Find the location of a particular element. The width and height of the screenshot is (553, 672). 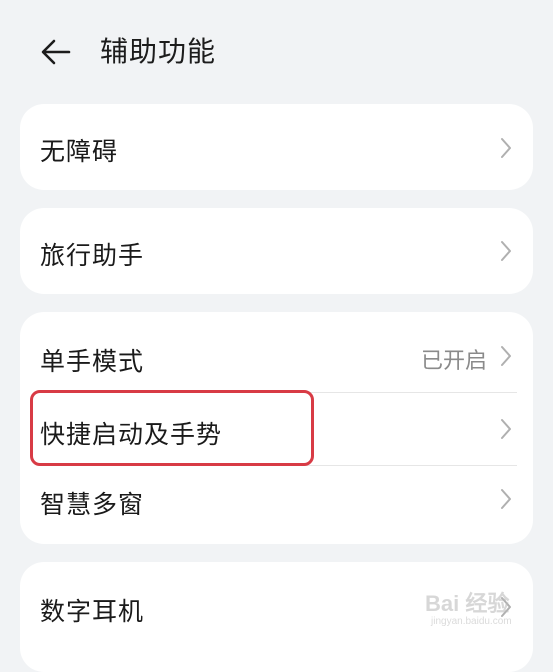

row-one-hand-mode: 单手模式 已开启 is located at coordinates (276, 352).